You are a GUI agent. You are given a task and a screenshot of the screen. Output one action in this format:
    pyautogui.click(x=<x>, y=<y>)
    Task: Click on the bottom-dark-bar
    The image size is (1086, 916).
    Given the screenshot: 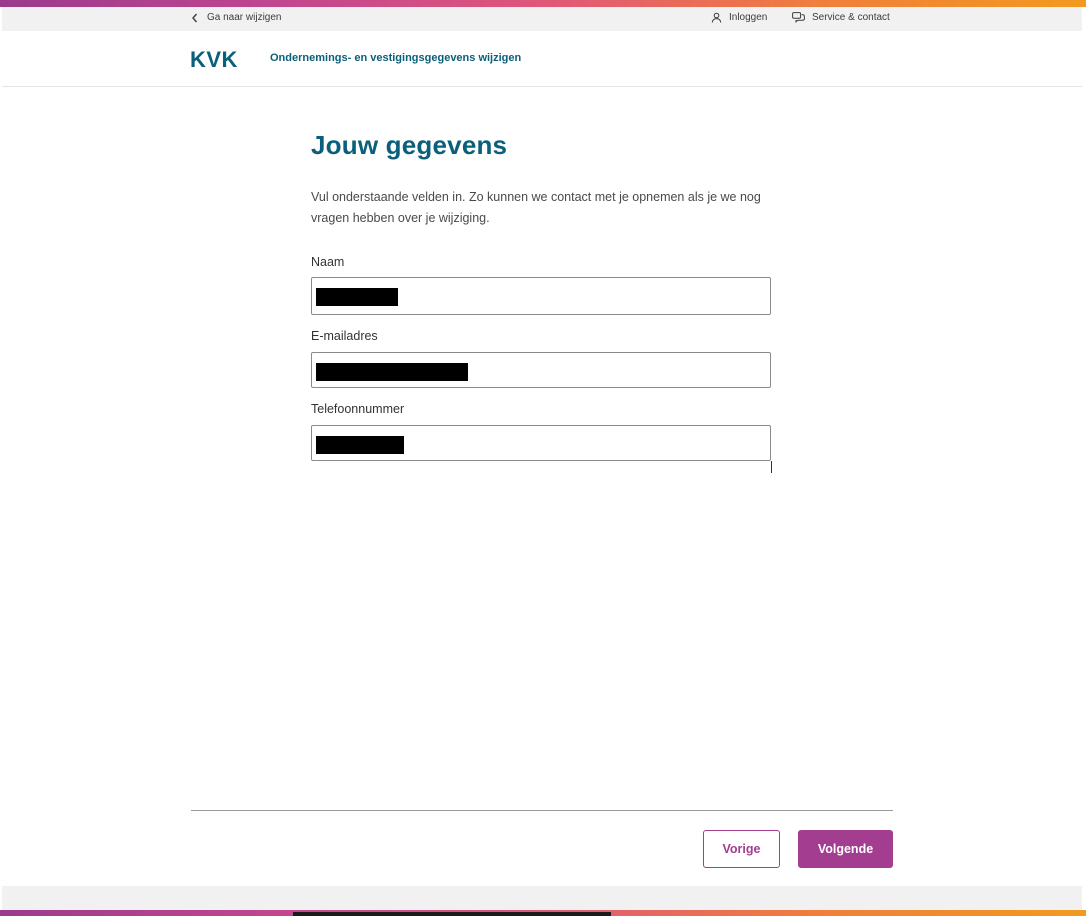 What is the action you would take?
    pyautogui.click(x=452, y=914)
    